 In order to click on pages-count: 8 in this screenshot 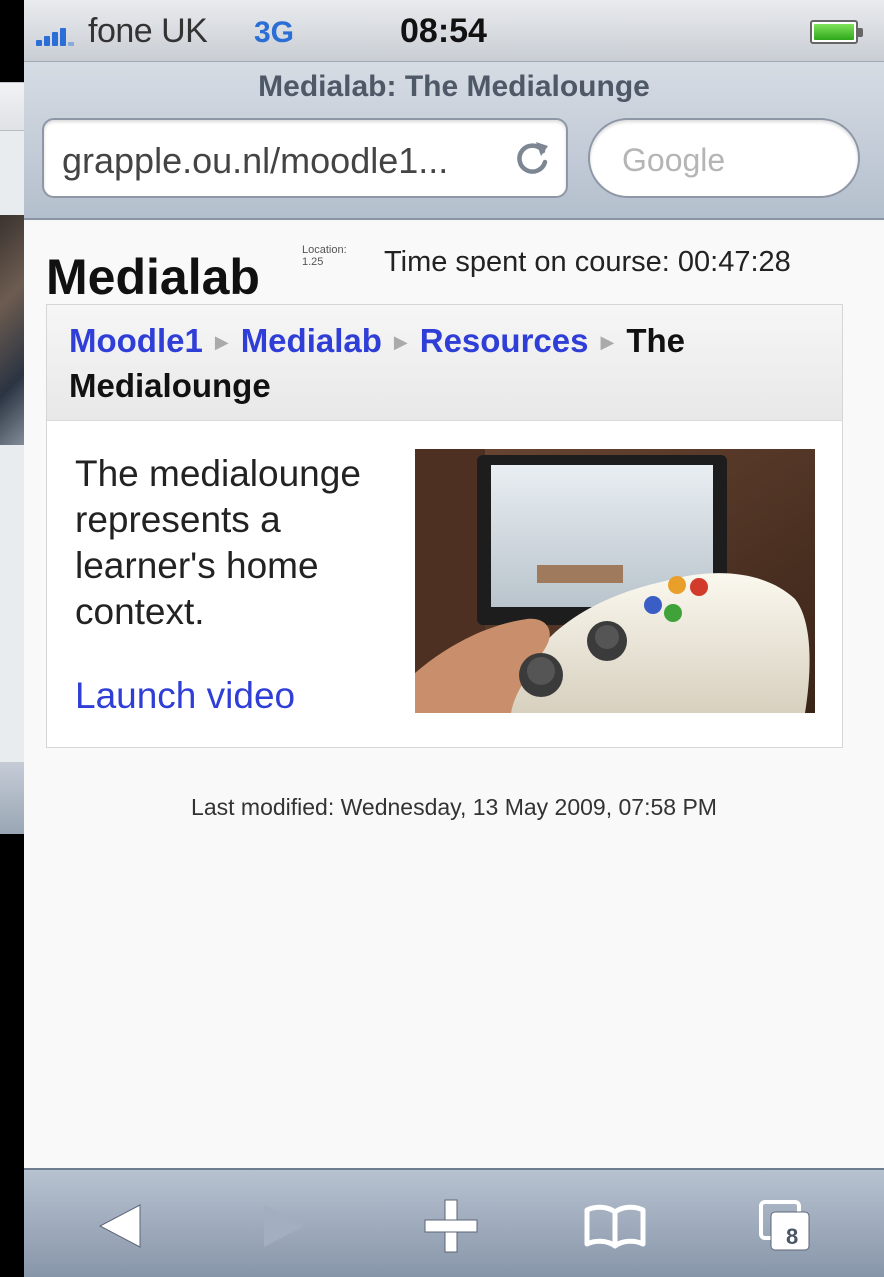, I will do `click(792, 1236)`.